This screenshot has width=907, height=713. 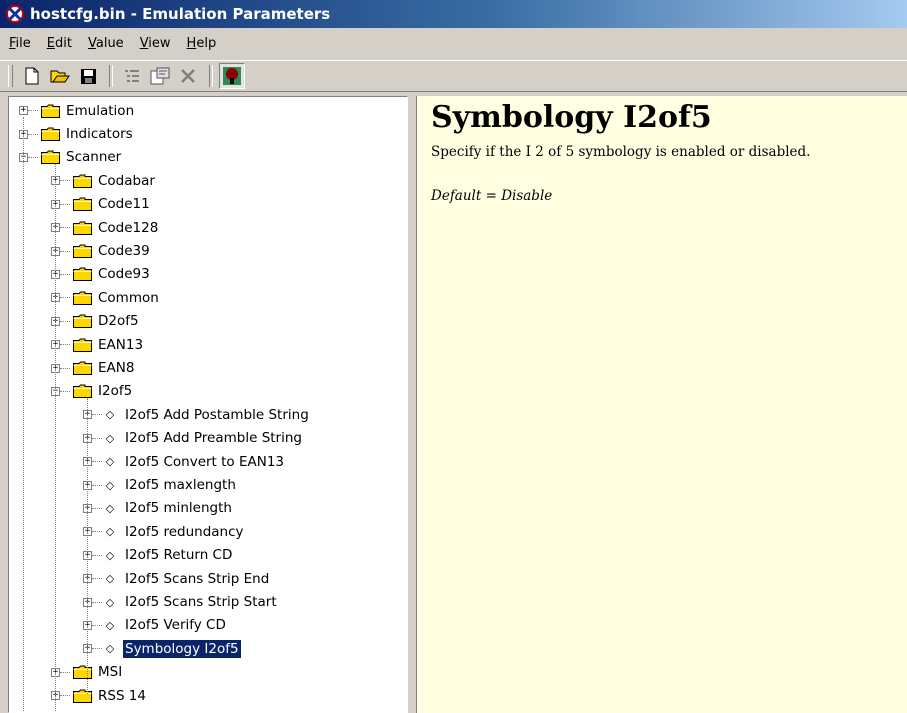 I want to click on tree-item: + ◇ I2of5 minlength, so click(x=158, y=508).